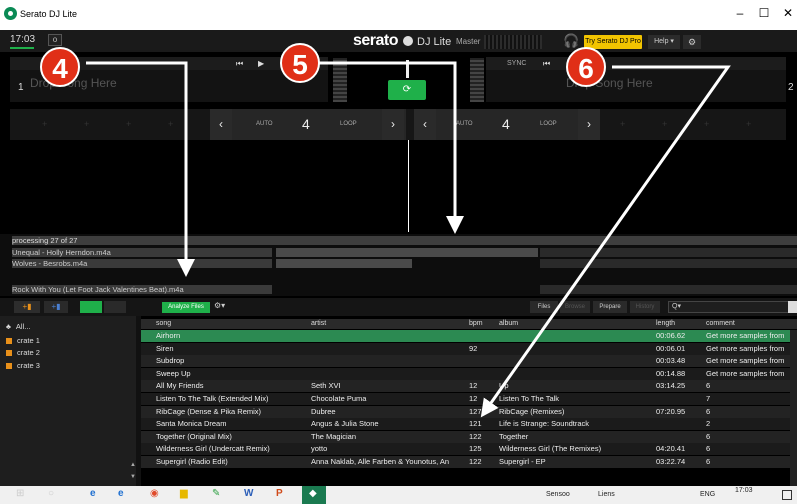  Describe the element at coordinates (60, 67) in the screenshot. I see `callout-4: 4` at that location.